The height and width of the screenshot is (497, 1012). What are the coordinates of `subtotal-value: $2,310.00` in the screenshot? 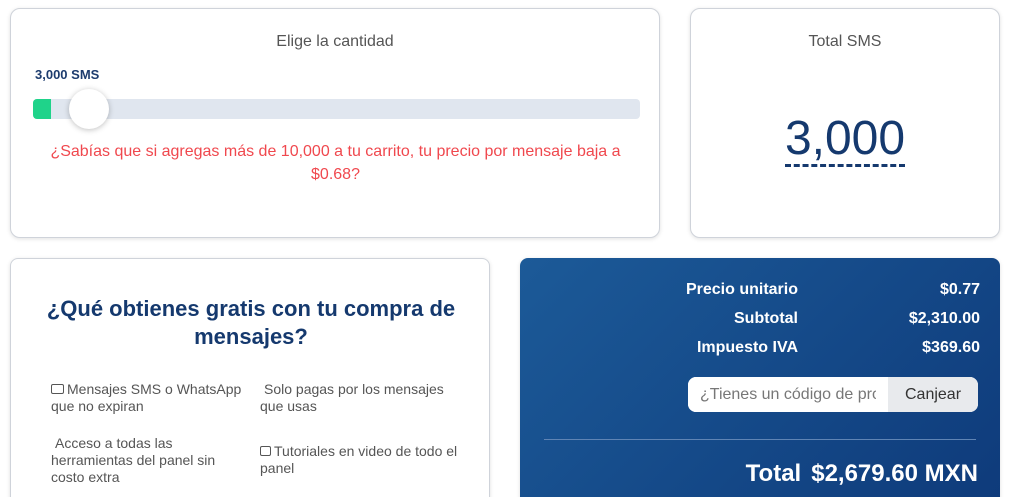 It's located at (944, 318).